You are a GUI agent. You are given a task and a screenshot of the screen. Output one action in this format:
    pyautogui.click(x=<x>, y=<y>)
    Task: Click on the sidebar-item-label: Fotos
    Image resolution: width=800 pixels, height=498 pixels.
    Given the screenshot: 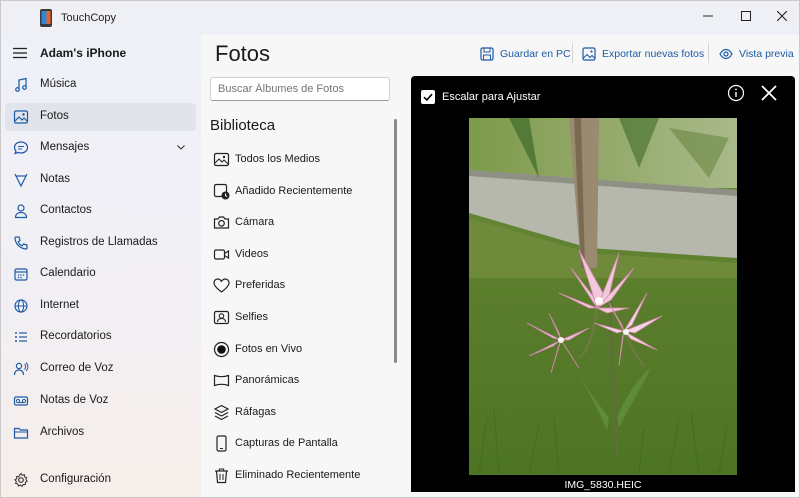 What is the action you would take?
    pyautogui.click(x=54, y=116)
    